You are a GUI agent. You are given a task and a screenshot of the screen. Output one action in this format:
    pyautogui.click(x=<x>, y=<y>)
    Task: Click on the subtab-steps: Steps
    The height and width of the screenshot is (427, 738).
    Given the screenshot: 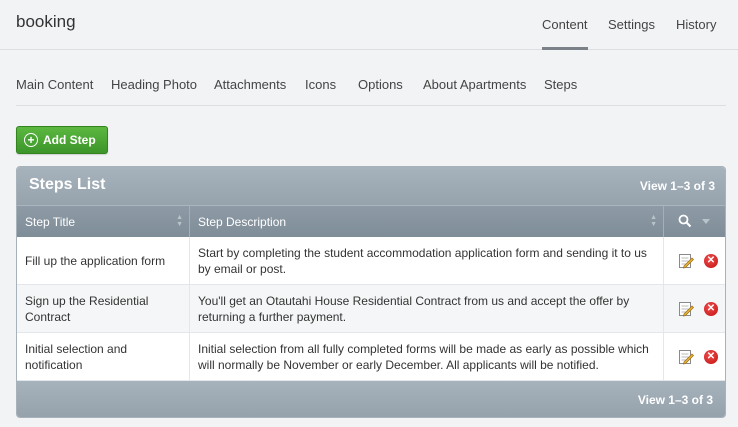 What is the action you would take?
    pyautogui.click(x=560, y=84)
    